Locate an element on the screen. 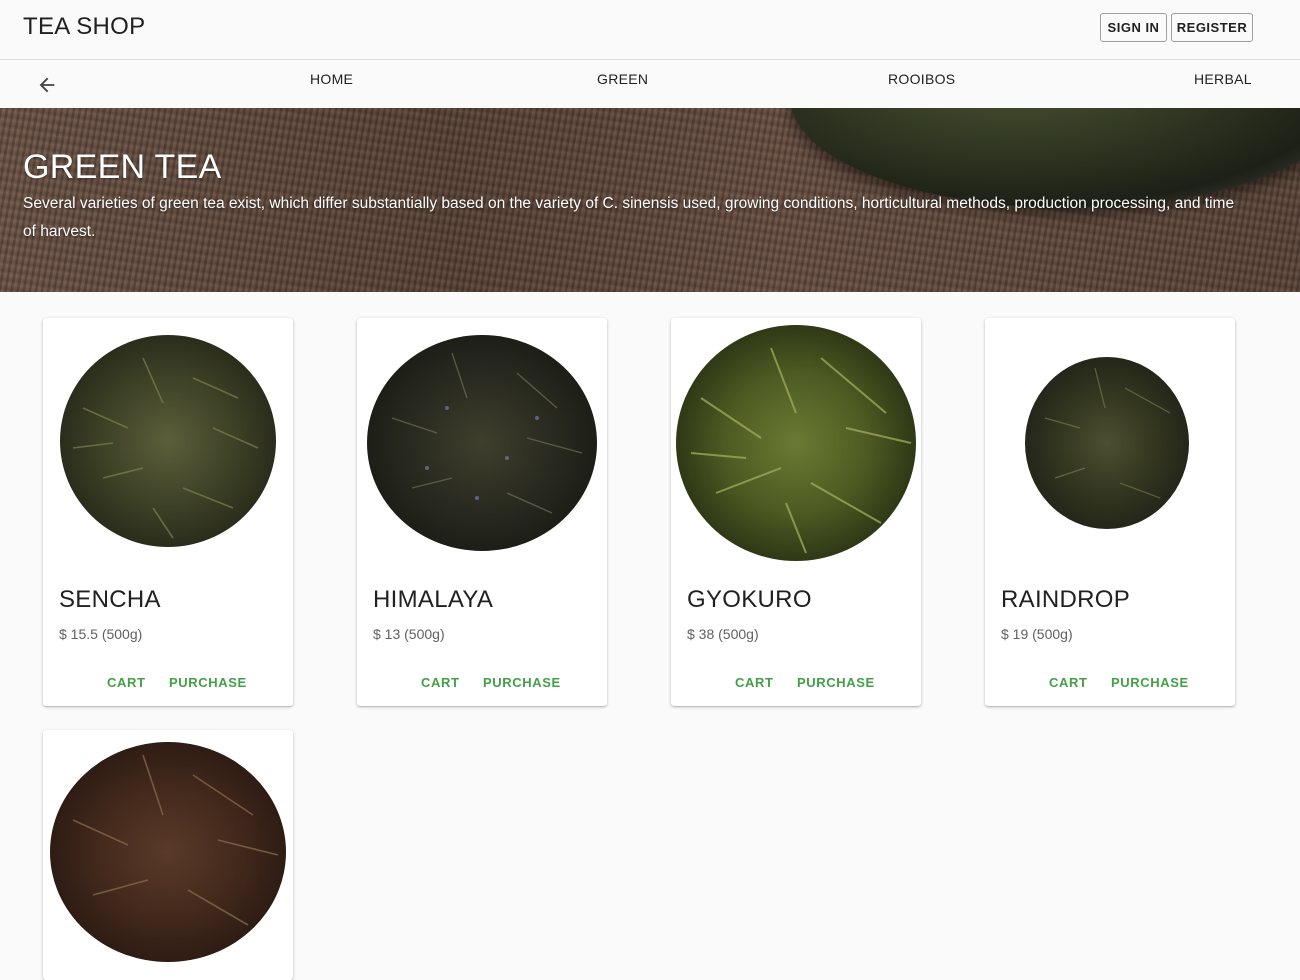 The height and width of the screenshot is (980, 1300). nav-item-herbal: HERBAL is located at coordinates (1223, 79).